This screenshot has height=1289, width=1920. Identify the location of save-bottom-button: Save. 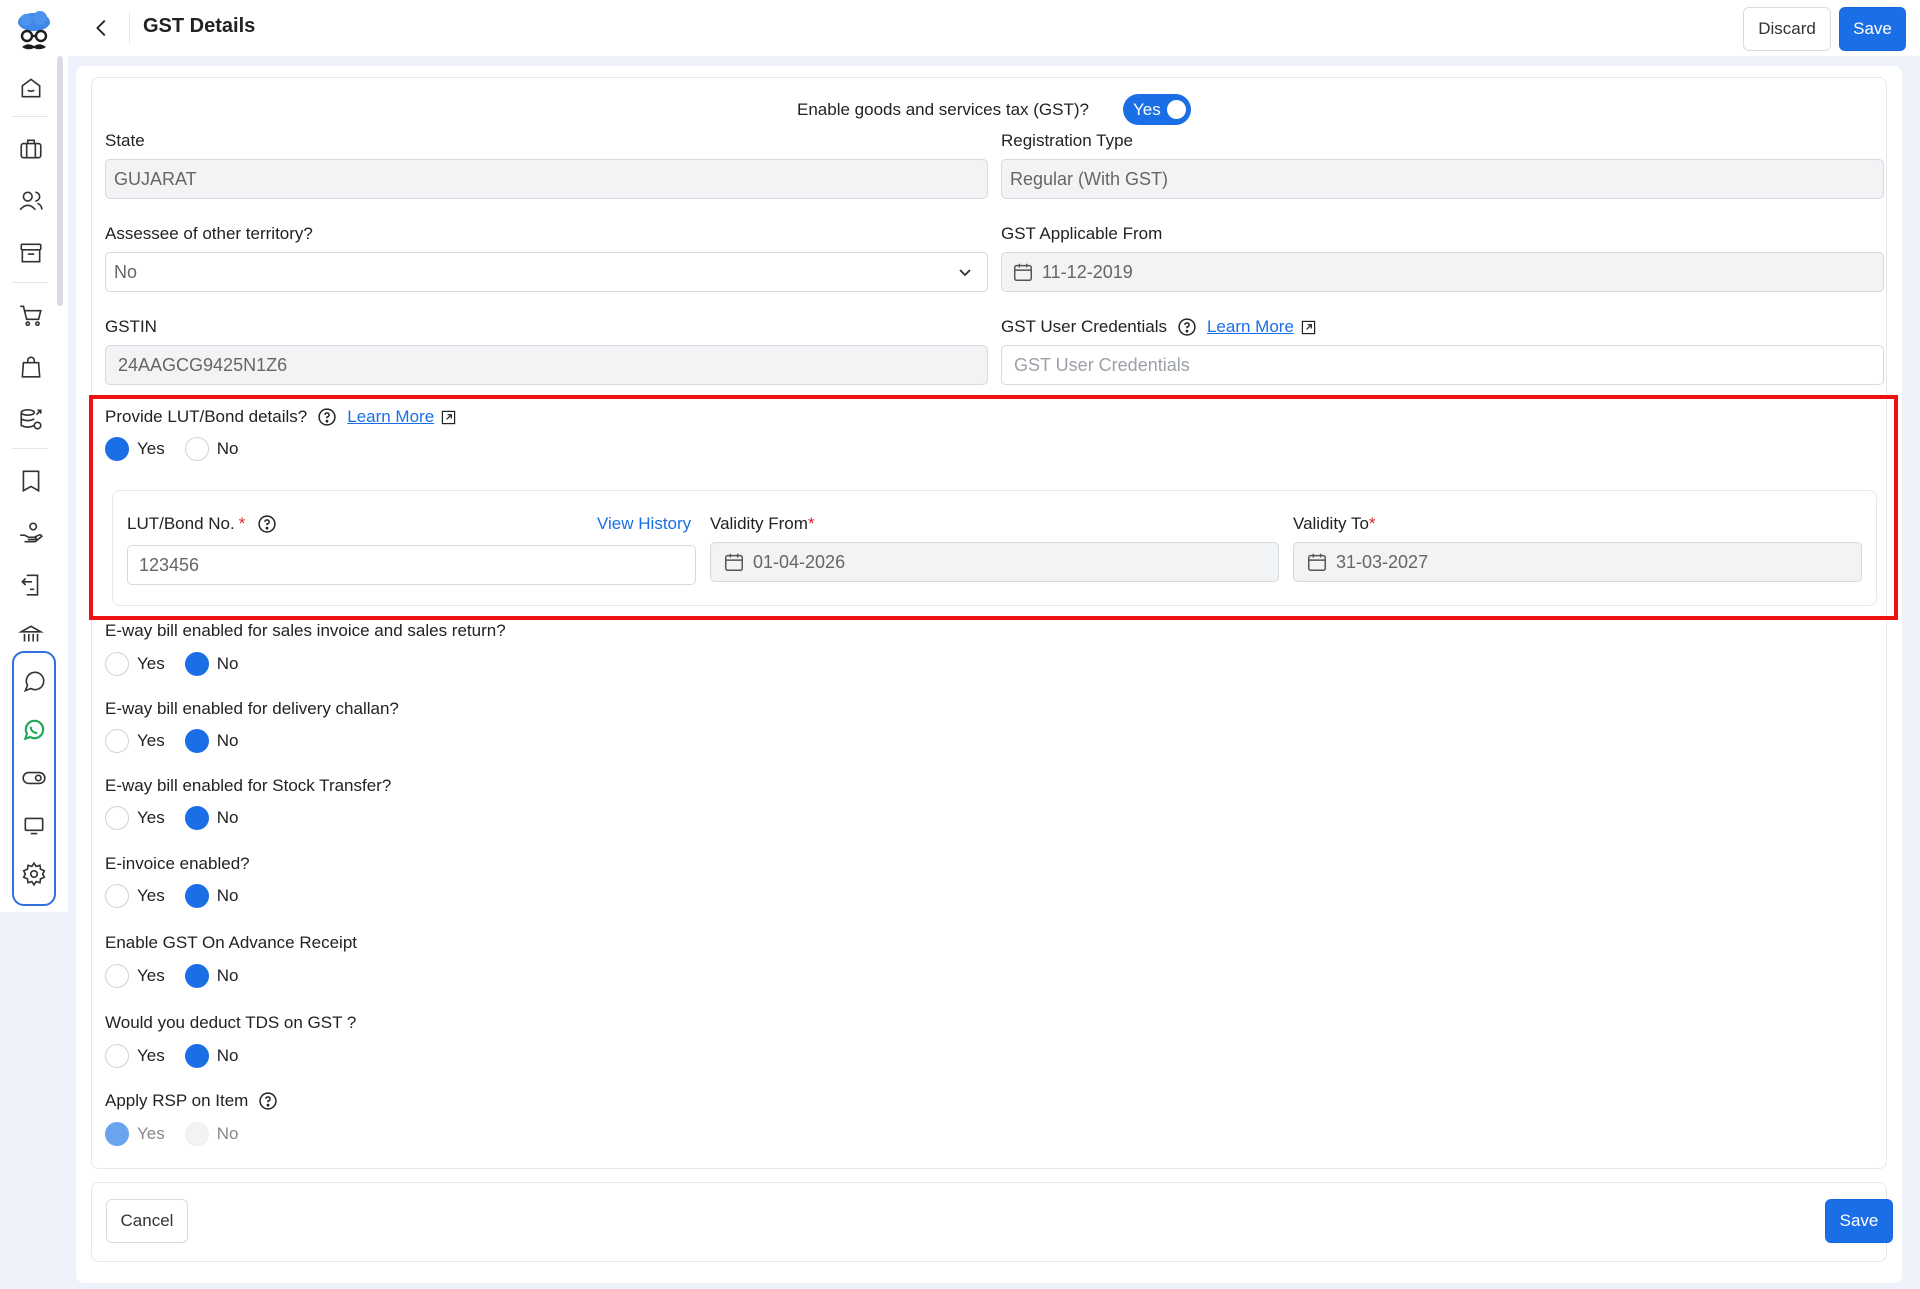
(1859, 1221).